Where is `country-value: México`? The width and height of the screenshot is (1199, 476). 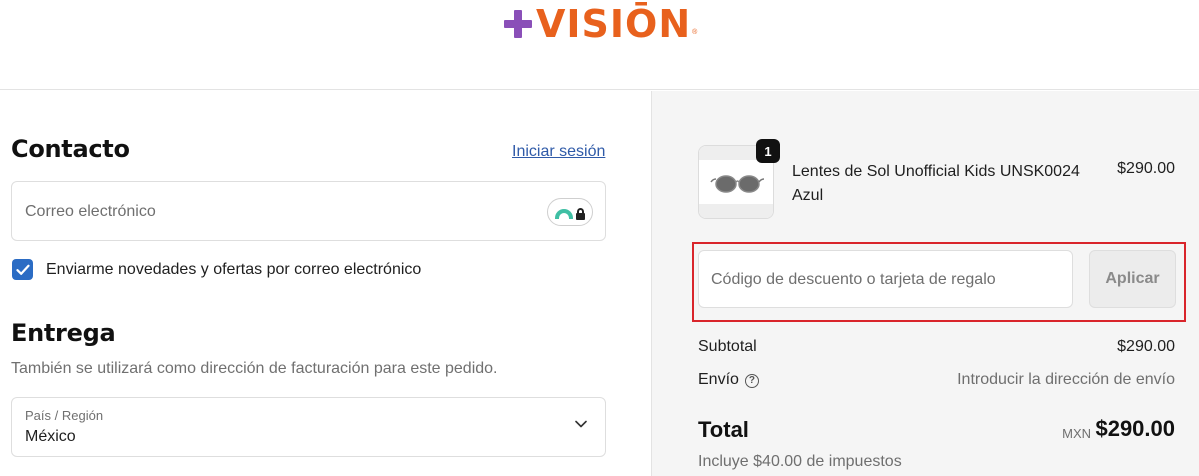
country-value: México is located at coordinates (50, 436).